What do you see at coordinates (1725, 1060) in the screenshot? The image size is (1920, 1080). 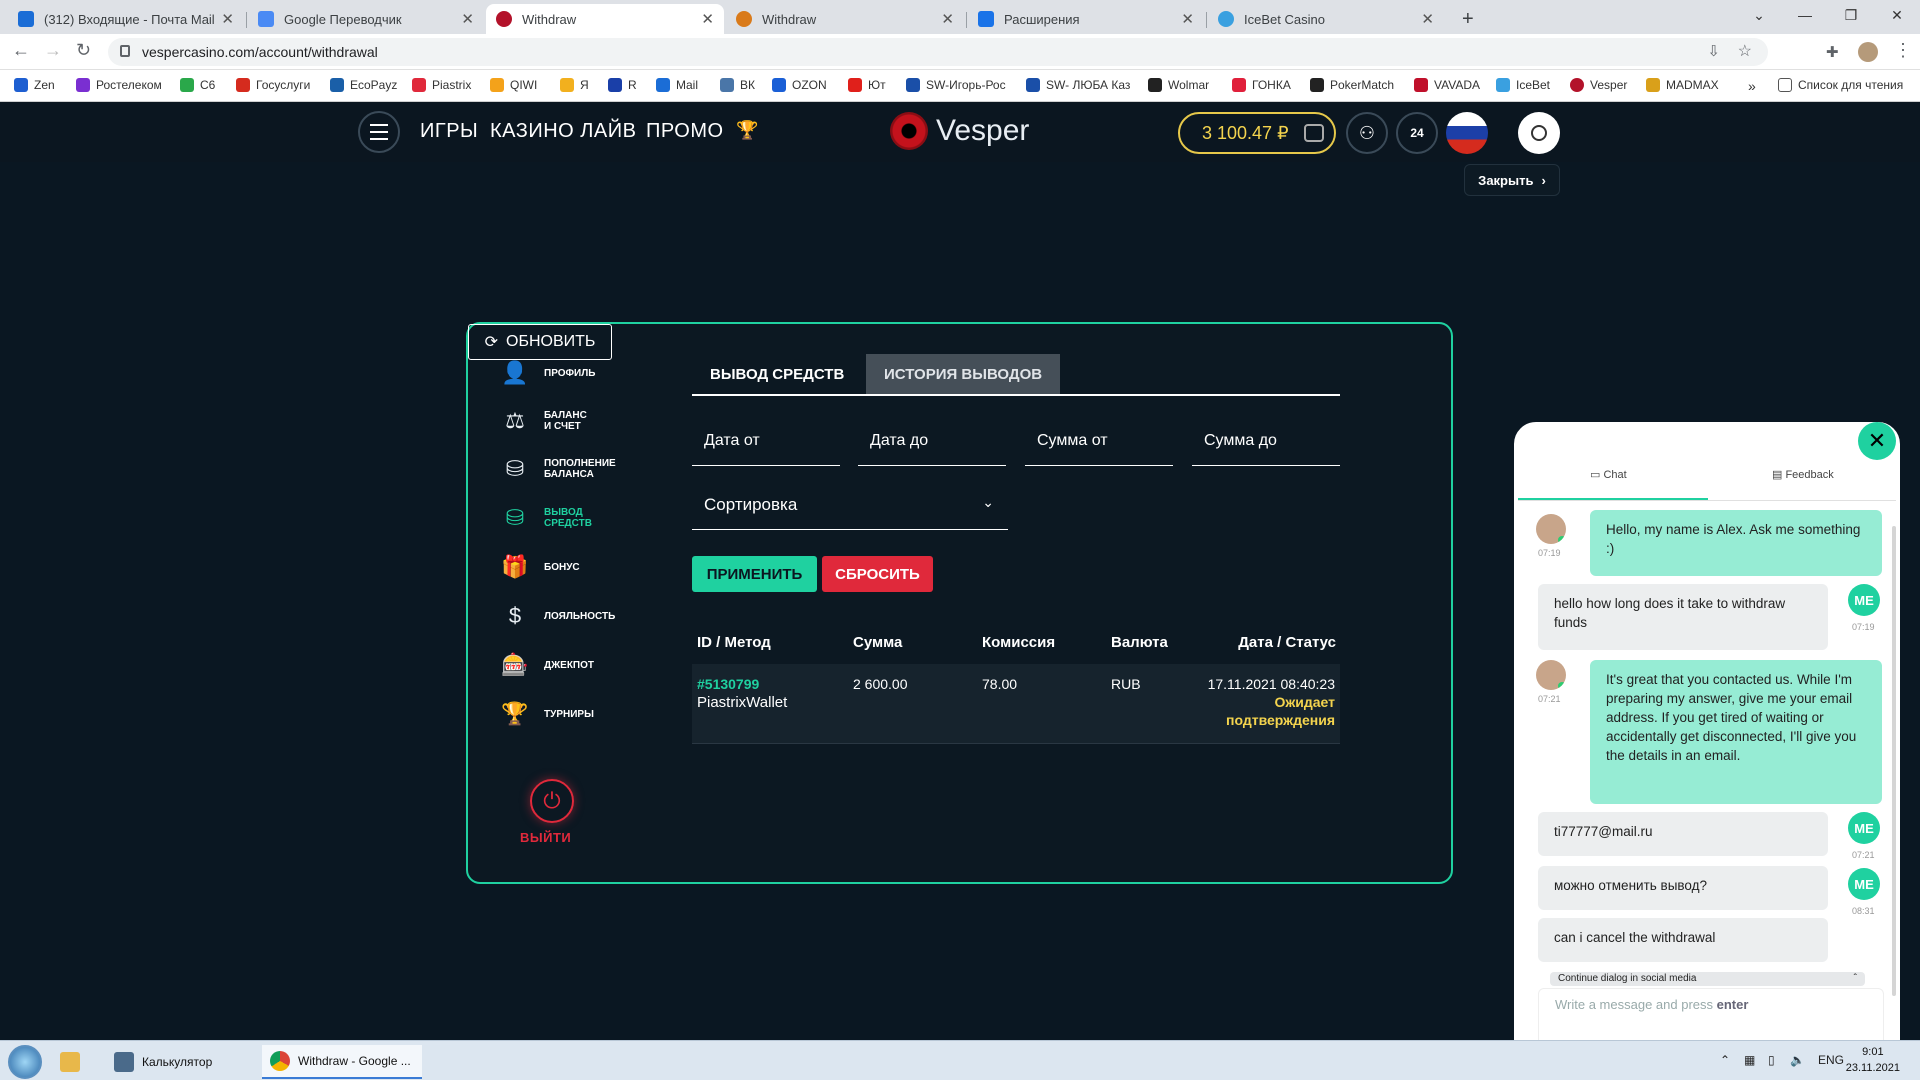 I see `tray-expand-icon: ⌃` at bounding box center [1725, 1060].